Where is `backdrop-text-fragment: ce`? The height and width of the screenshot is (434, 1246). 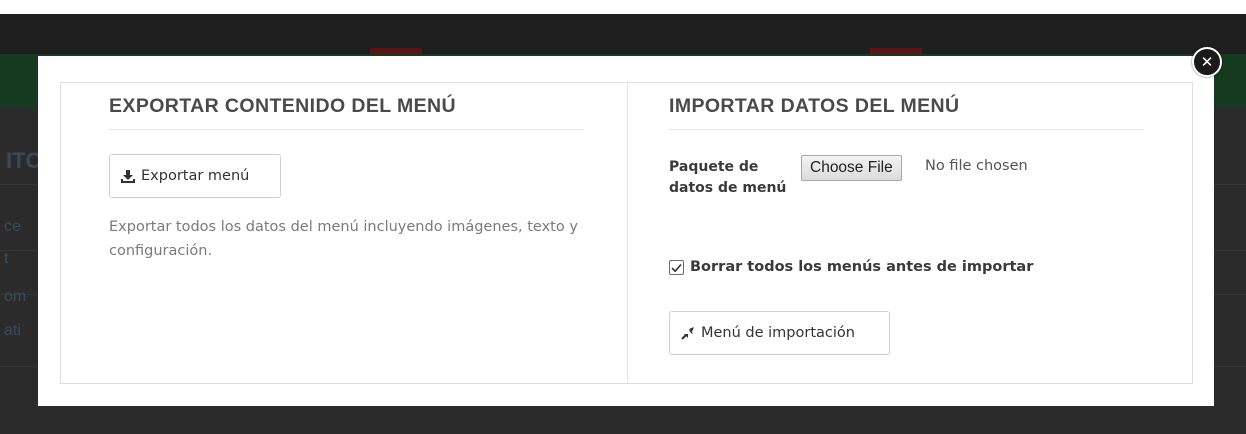
backdrop-text-fragment: ce is located at coordinates (12, 226).